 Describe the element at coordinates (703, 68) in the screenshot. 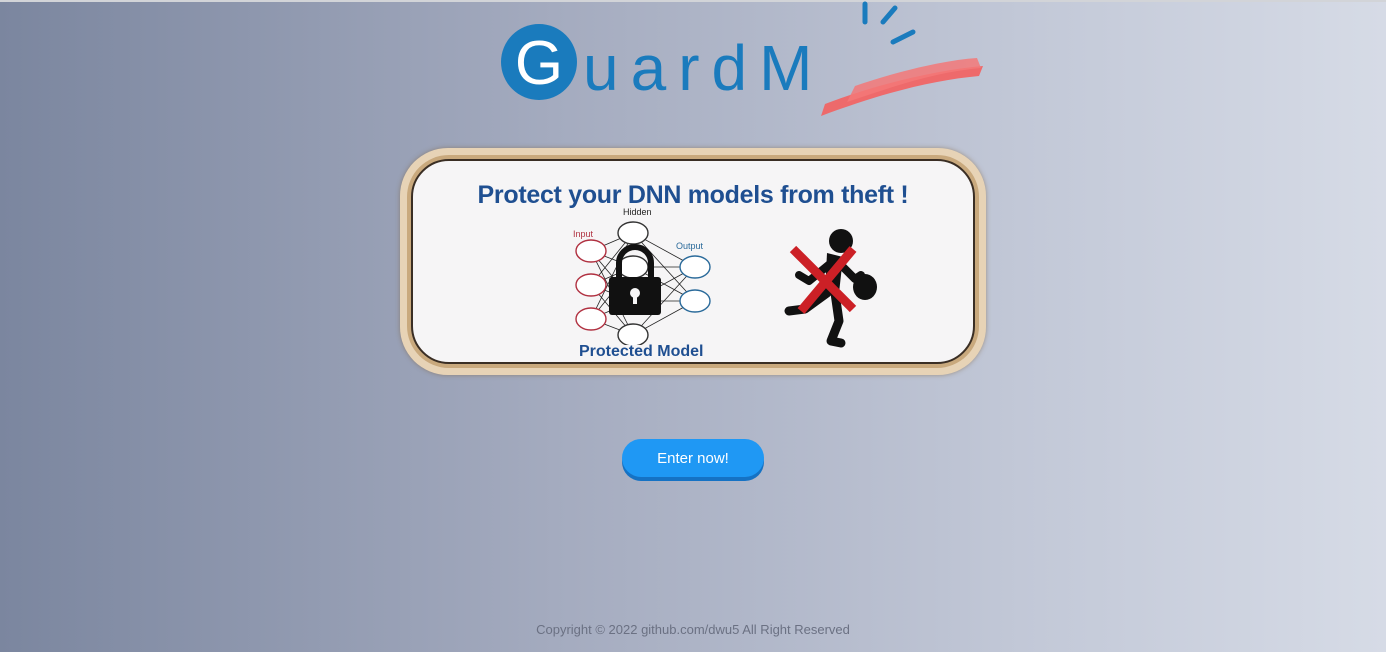

I see `logo-wordmark: uardM` at that location.